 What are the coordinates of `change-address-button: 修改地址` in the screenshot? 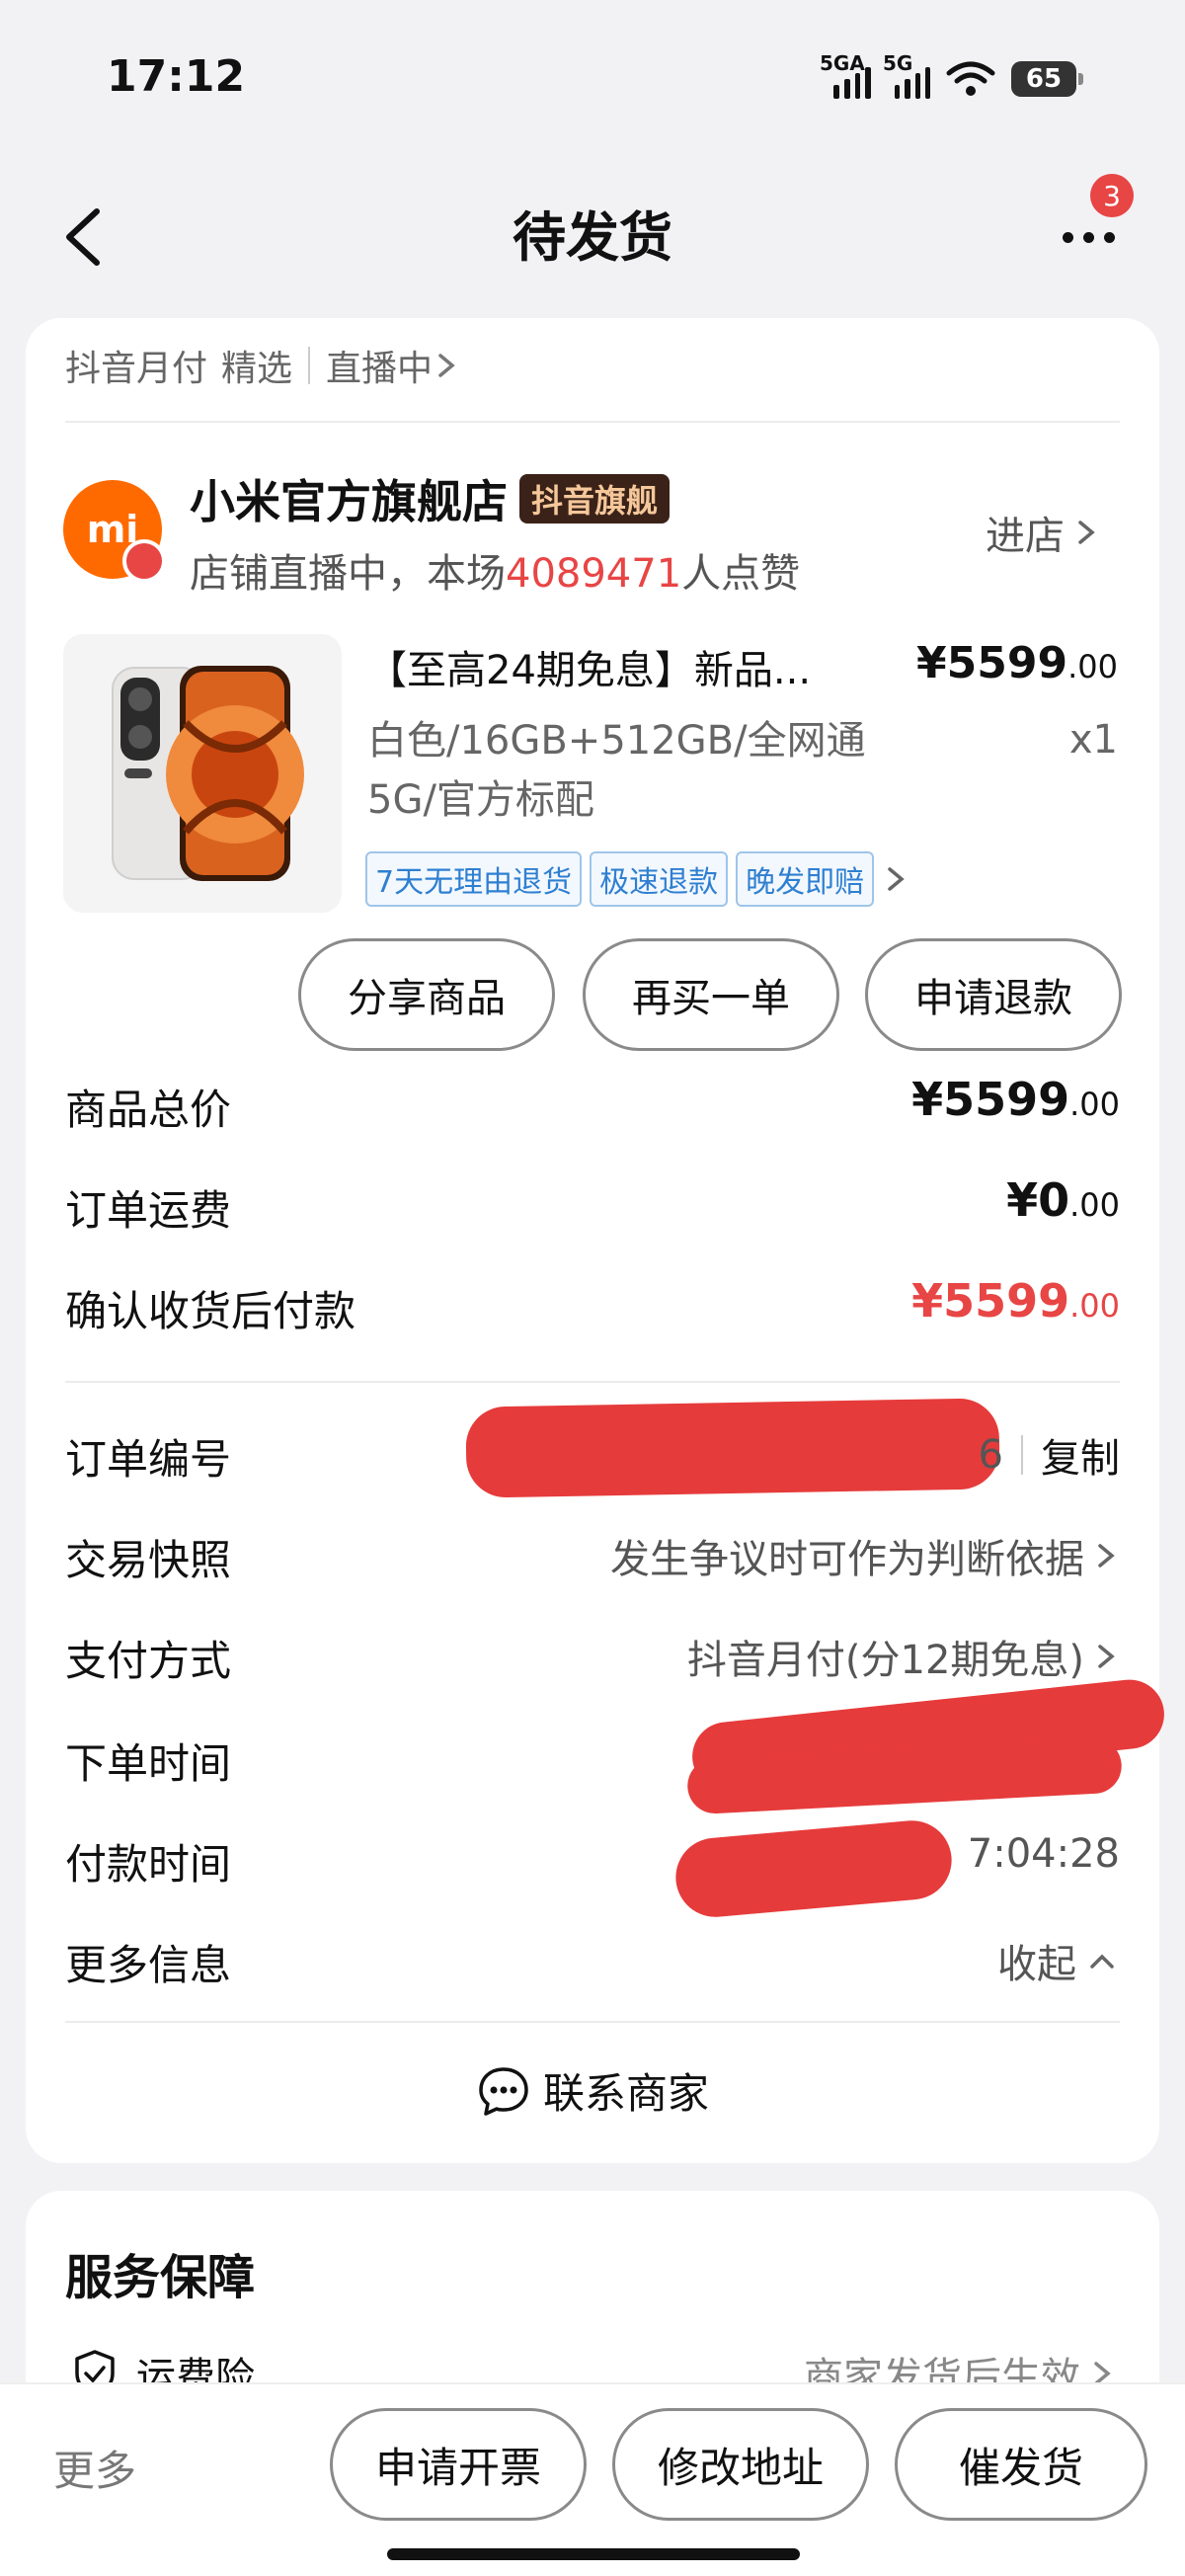 It's located at (740, 2464).